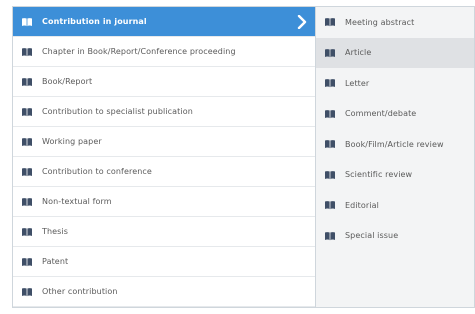 The height and width of the screenshot is (314, 475). I want to click on menu-item-label: Contribution in journal, so click(94, 21).